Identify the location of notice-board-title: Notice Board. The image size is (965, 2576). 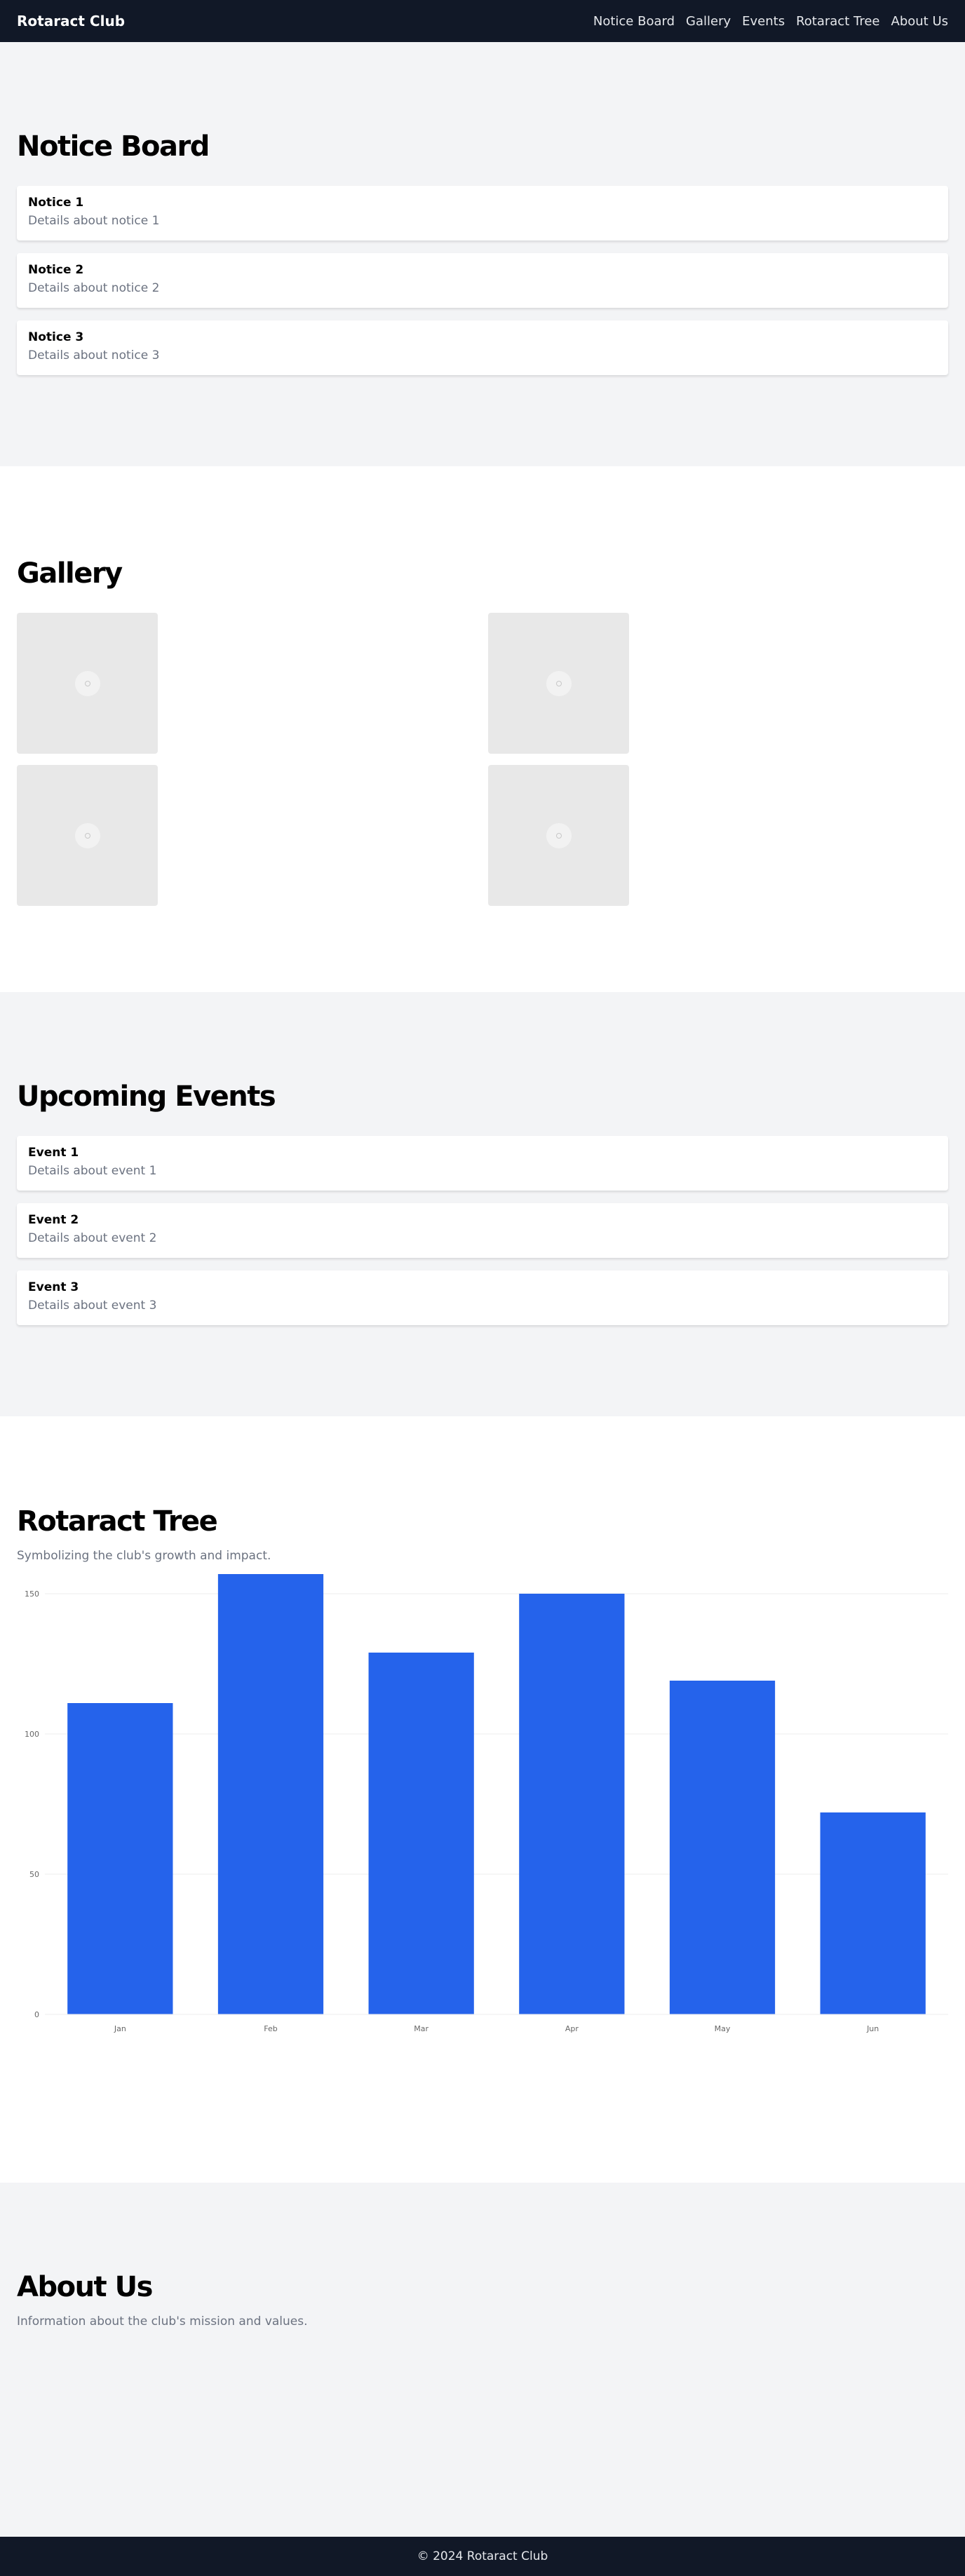
(113, 146).